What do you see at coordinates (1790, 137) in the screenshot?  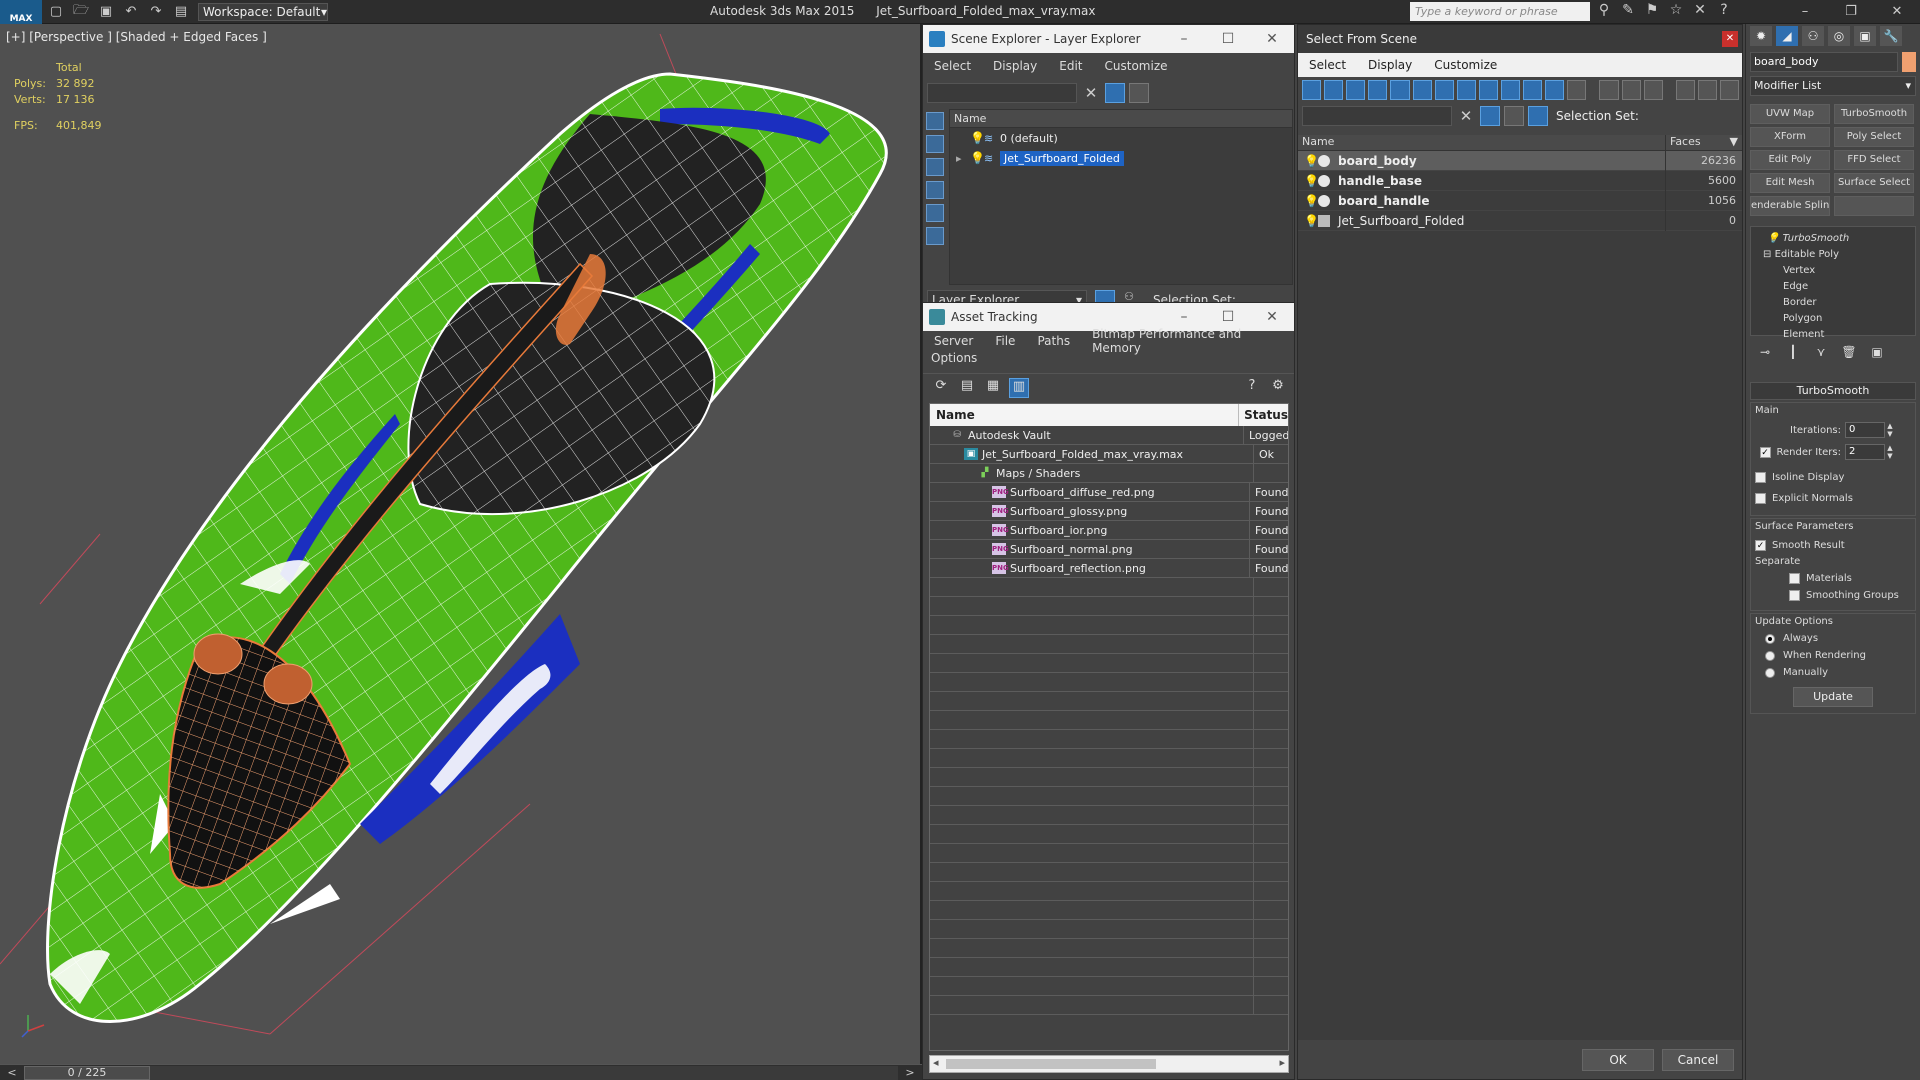 I see `modifier-button: XForm` at bounding box center [1790, 137].